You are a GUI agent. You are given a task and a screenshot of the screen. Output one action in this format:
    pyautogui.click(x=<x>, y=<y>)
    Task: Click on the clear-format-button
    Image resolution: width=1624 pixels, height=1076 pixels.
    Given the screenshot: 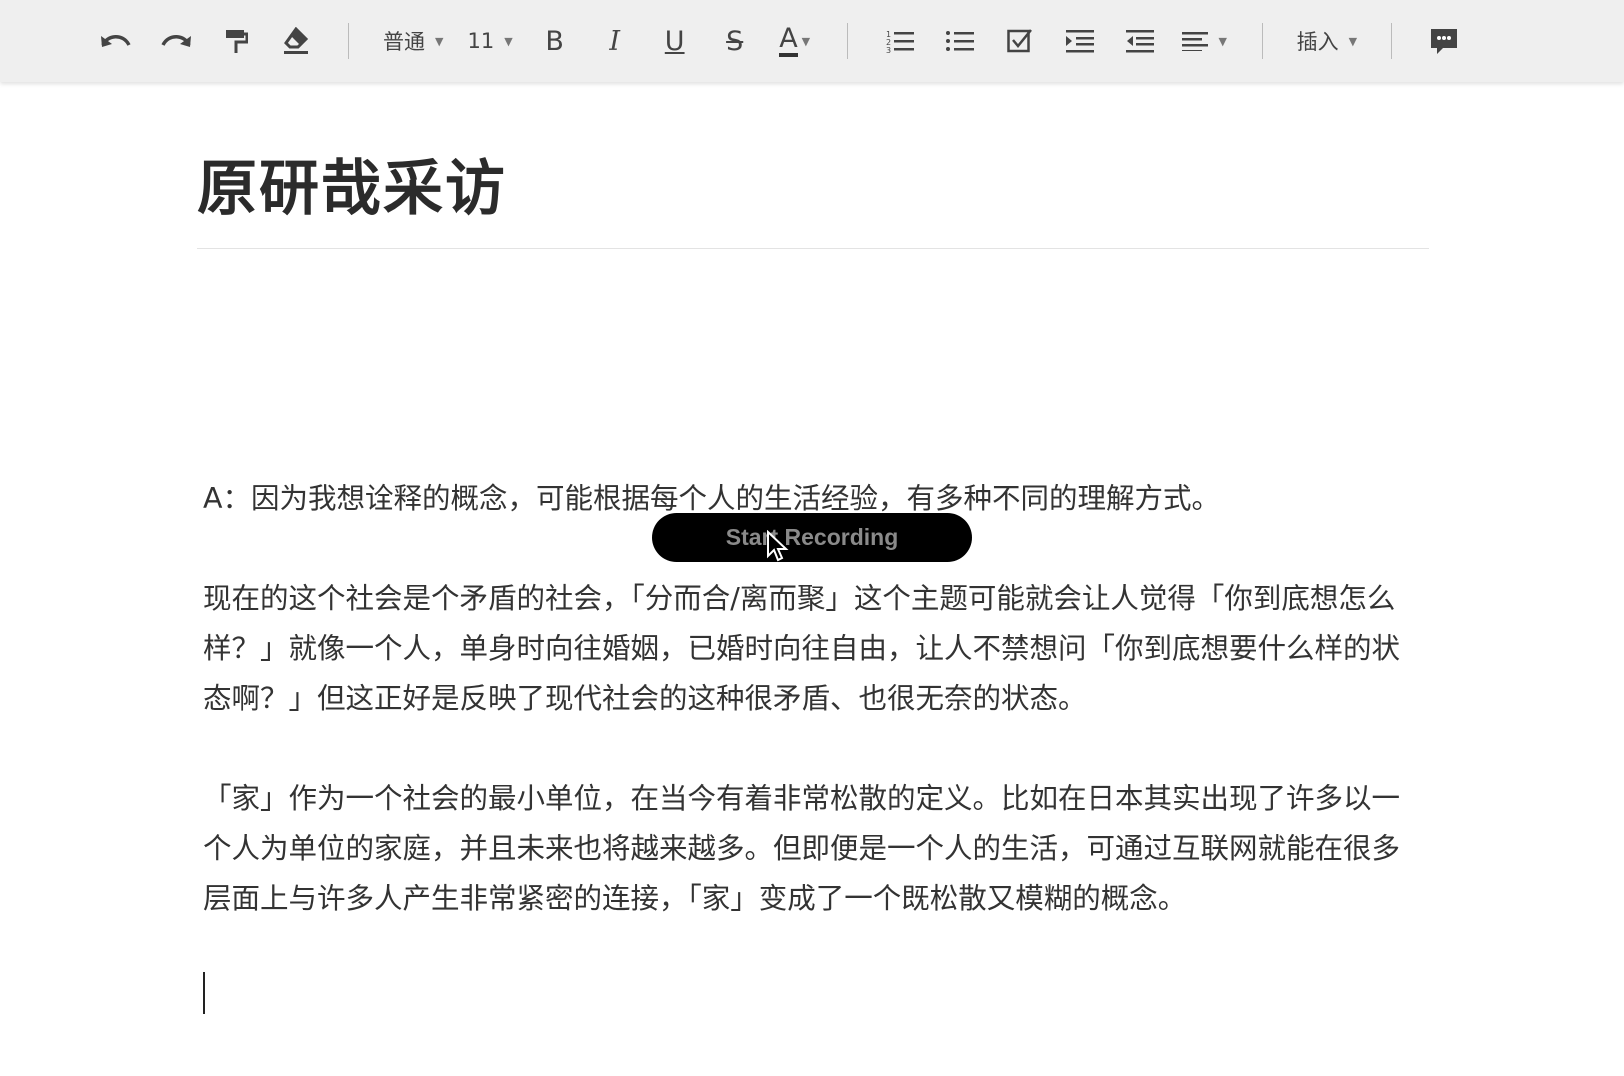 What is the action you would take?
    pyautogui.click(x=296, y=41)
    